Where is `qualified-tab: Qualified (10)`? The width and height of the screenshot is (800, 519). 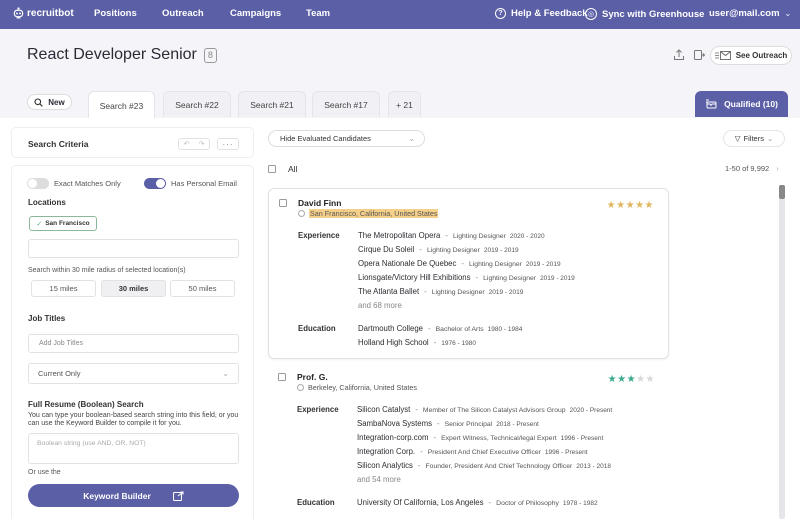
qualified-tab: Qualified (10) is located at coordinates (741, 104).